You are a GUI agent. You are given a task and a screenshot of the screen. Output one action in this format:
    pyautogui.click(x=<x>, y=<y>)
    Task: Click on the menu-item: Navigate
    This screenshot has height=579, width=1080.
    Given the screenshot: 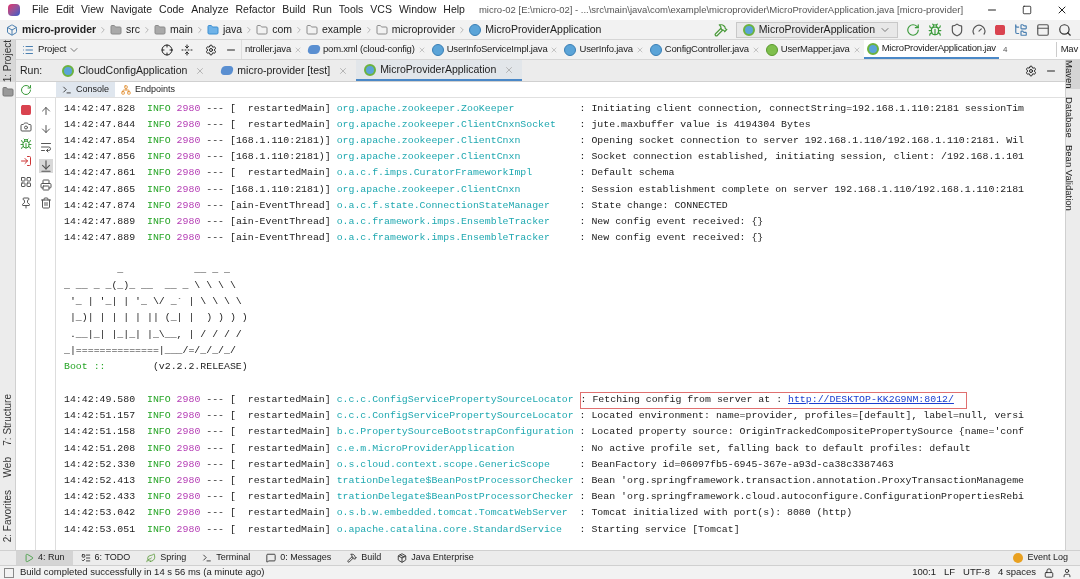 What is the action you would take?
    pyautogui.click(x=131, y=10)
    